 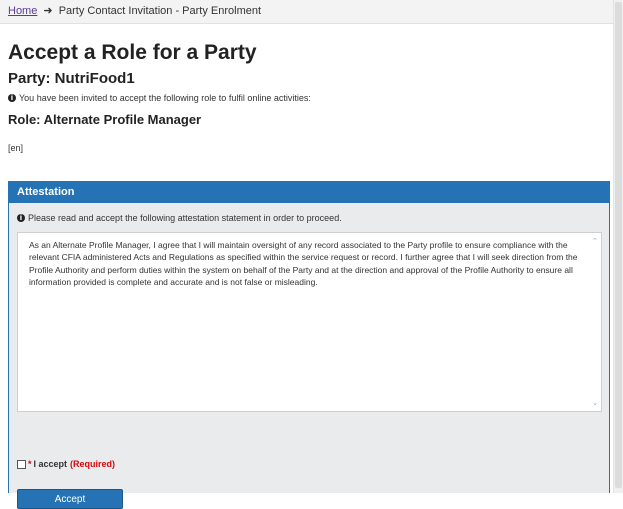 What do you see at coordinates (30, 464) in the screenshot?
I see `required-asterisk: *` at bounding box center [30, 464].